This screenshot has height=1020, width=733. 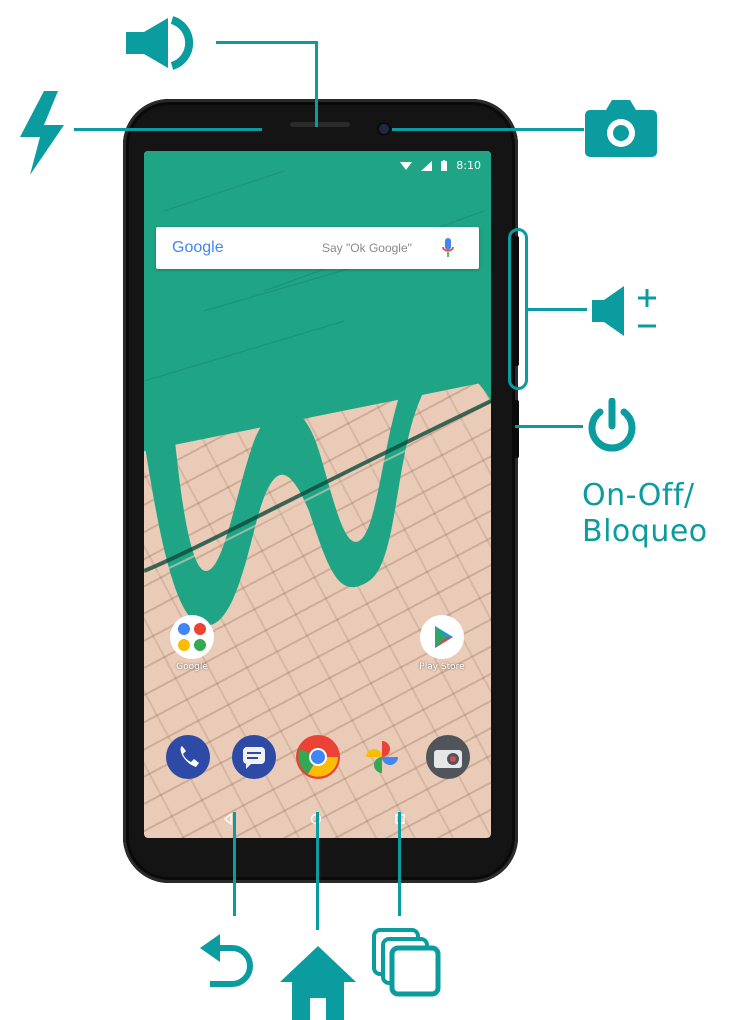 What do you see at coordinates (367, 248) in the screenshot?
I see `search-hint: Say "Ok Google"` at bounding box center [367, 248].